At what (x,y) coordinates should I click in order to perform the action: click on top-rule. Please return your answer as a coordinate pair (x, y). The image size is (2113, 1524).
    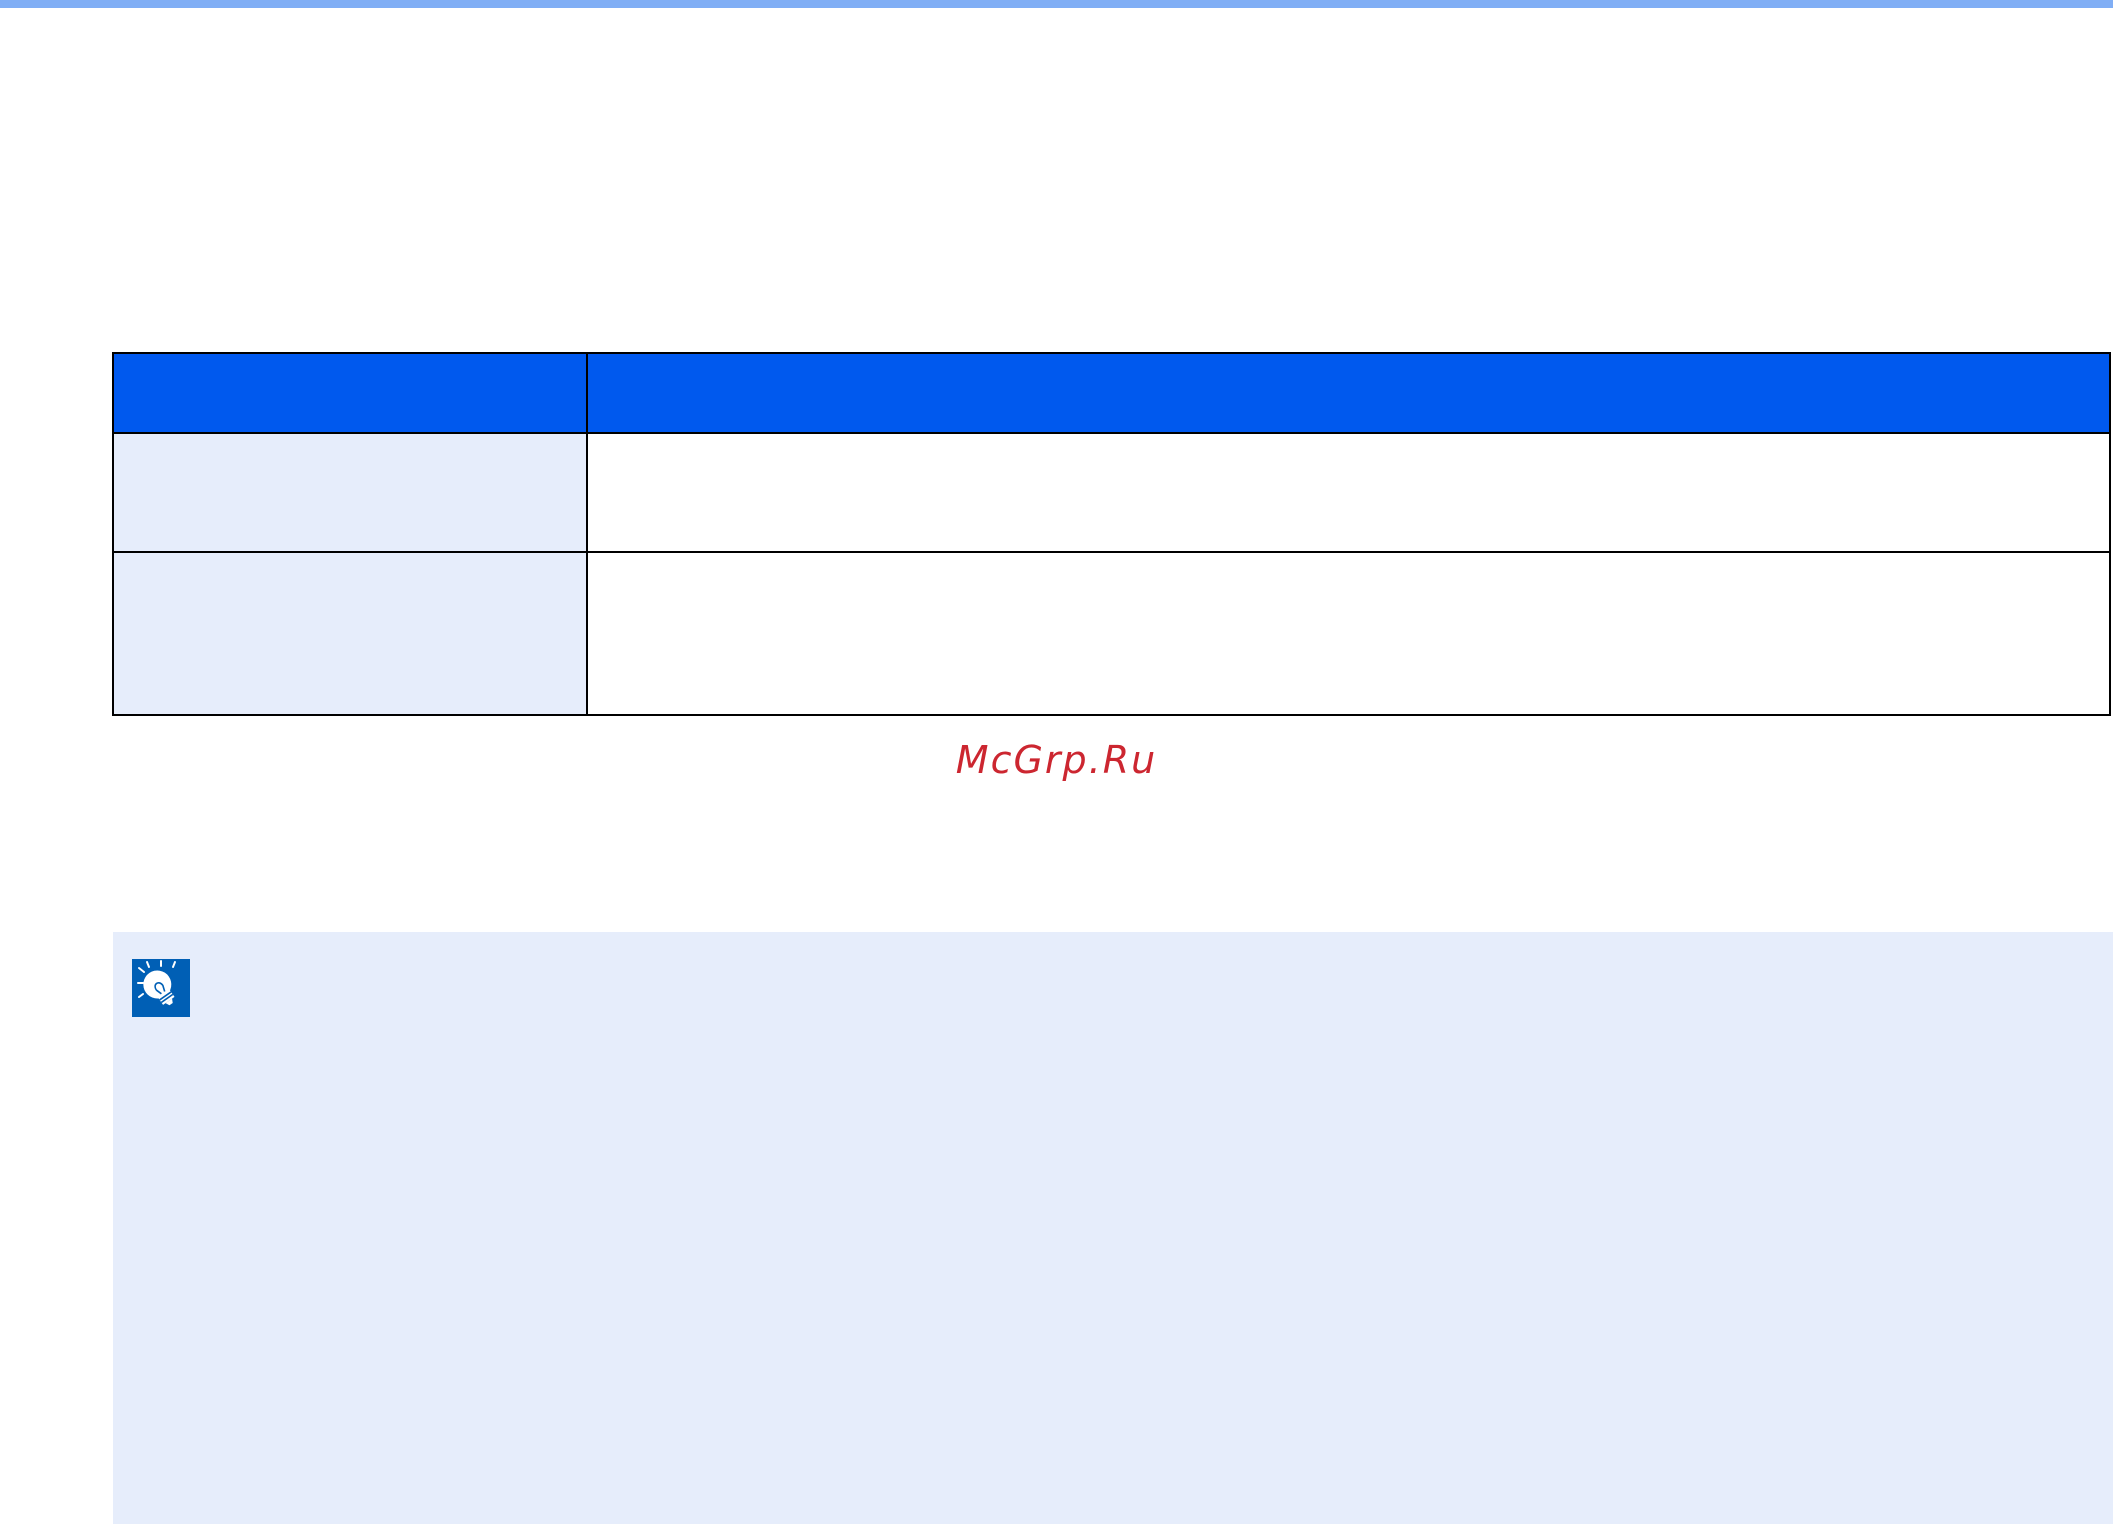
    Looking at the image, I should click on (1056, 4).